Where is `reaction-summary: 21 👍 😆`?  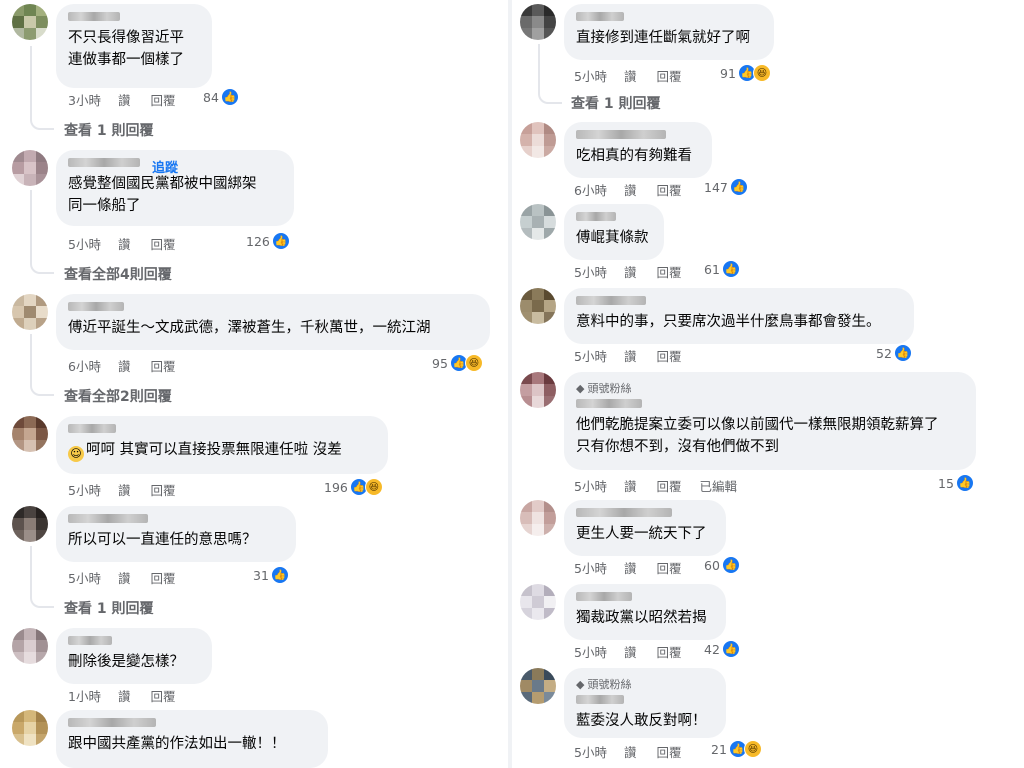
reaction-summary: 21 👍 😆 is located at coordinates (736, 749).